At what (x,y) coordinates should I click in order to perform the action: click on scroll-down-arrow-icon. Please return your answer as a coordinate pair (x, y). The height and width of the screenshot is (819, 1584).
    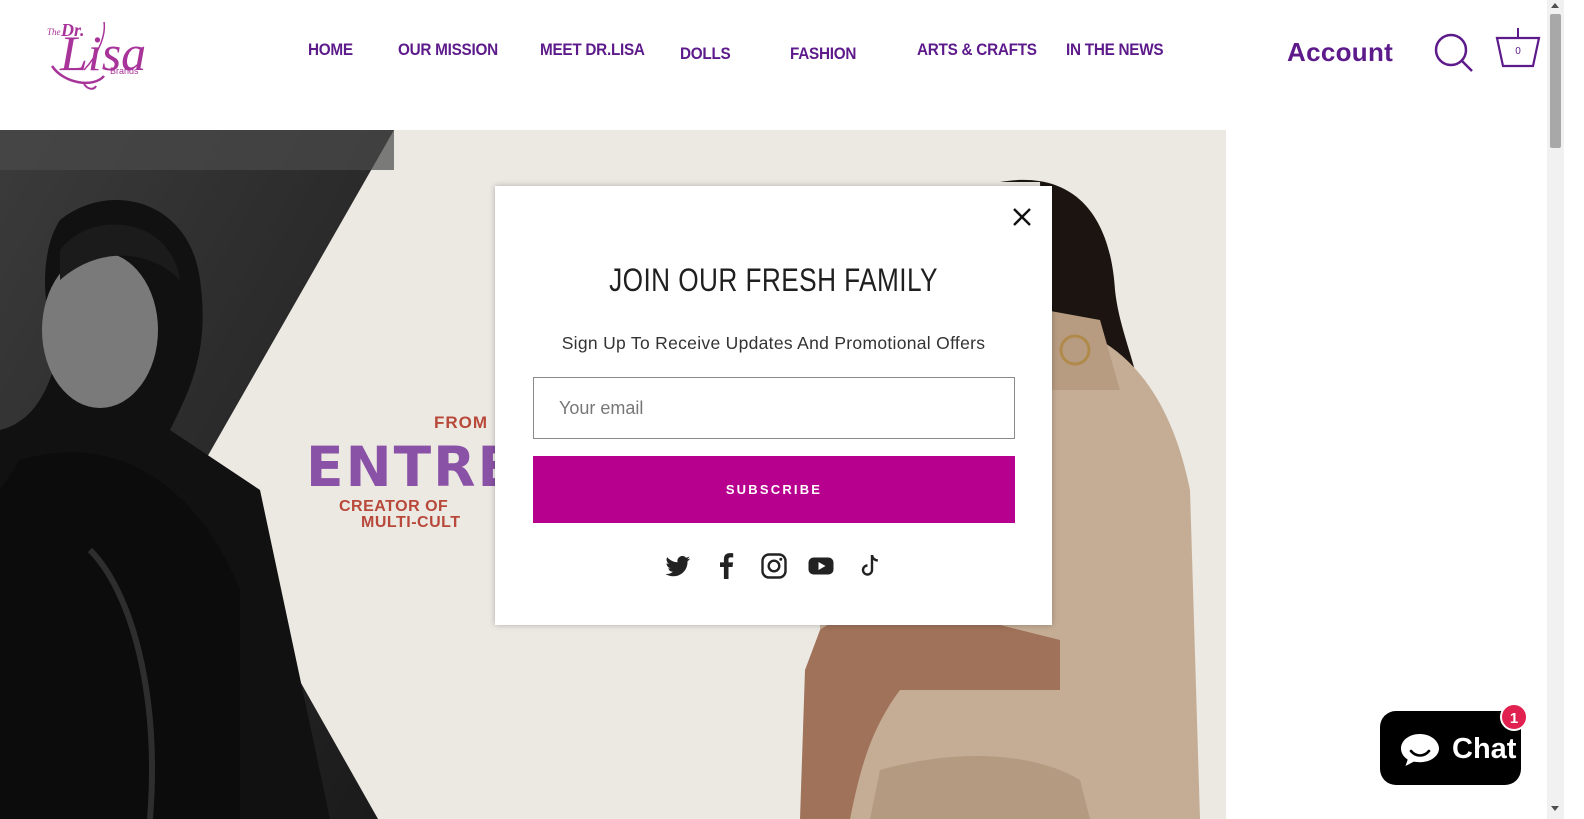
    Looking at the image, I should click on (1555, 808).